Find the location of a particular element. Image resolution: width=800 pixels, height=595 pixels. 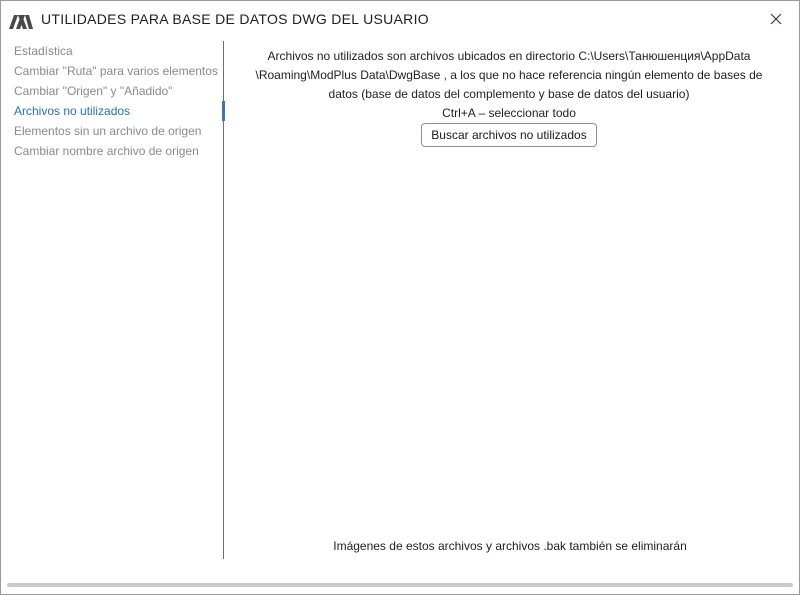

sidebar-item-archivos-no-utilizados: Archivos no utilizados is located at coordinates (113, 111).